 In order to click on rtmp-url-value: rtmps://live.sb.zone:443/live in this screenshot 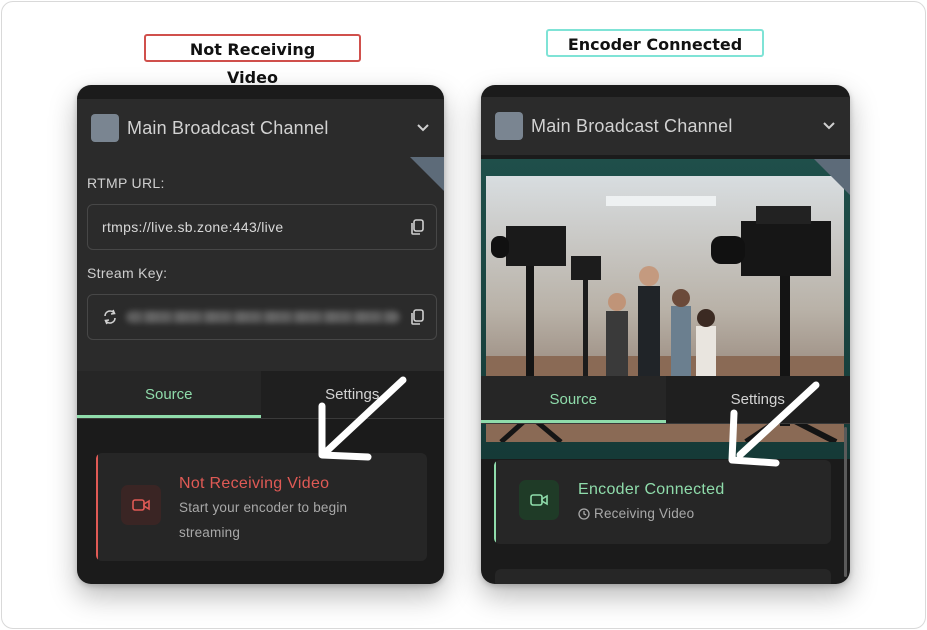, I will do `click(193, 227)`.